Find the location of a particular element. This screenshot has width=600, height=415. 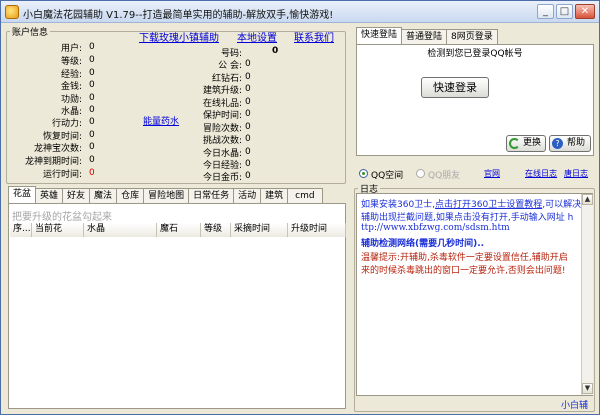

merit-value: 0 is located at coordinates (92, 98).